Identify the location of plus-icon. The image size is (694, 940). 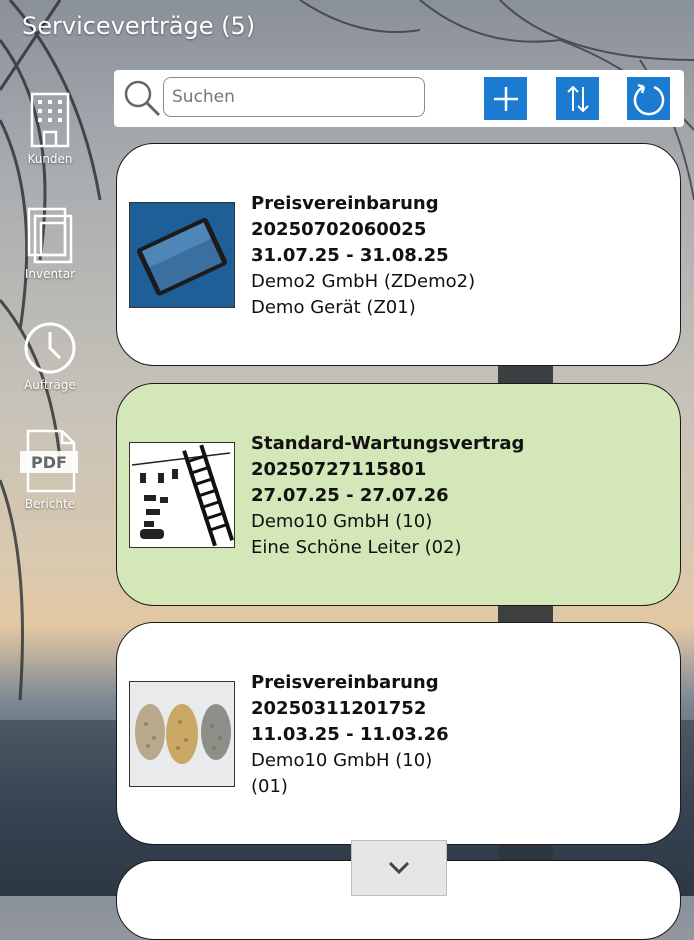
(505, 98).